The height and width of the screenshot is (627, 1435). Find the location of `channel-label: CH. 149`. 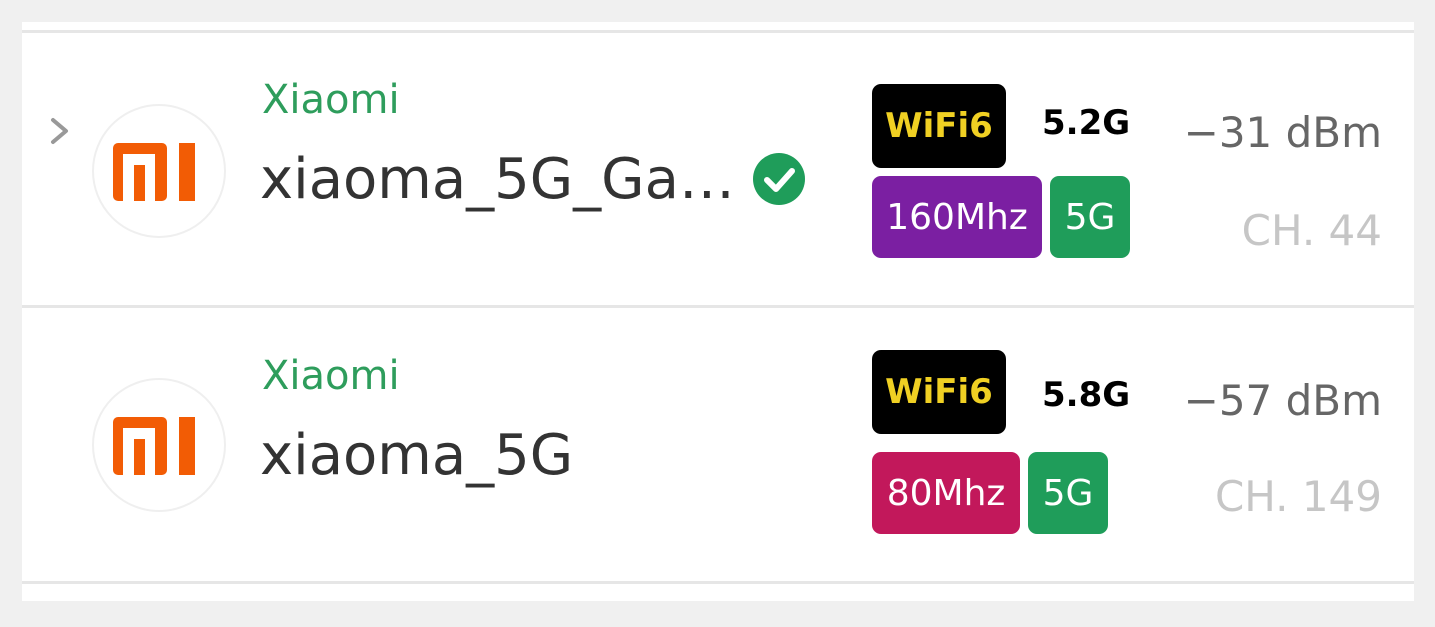

channel-label: CH. 149 is located at coordinates (1298, 496).